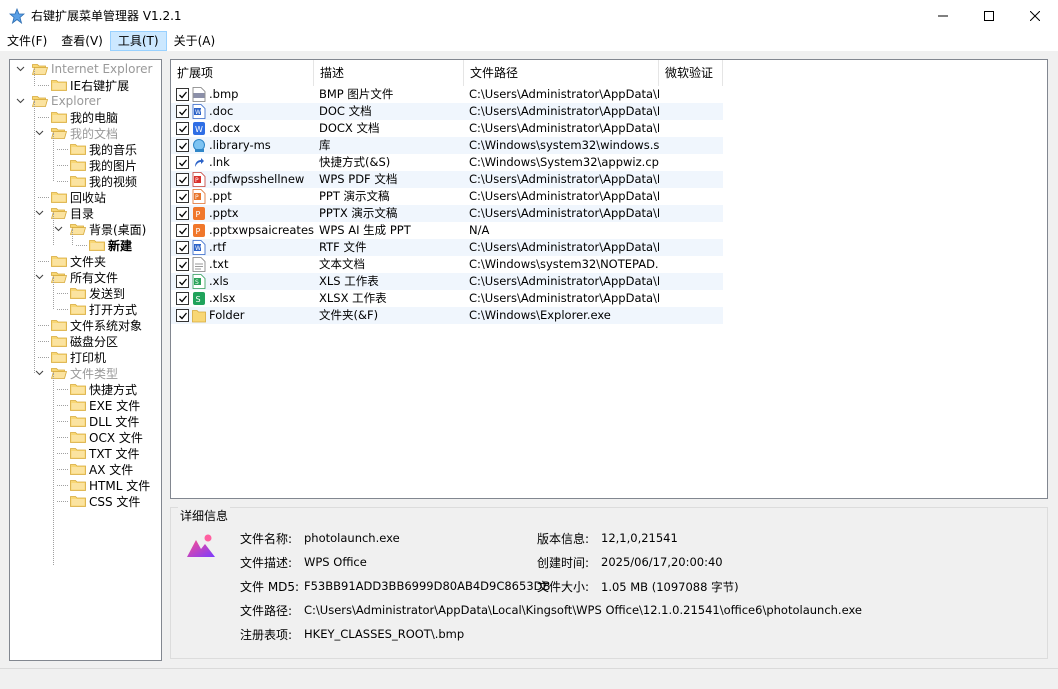 This screenshot has height=689, width=1058. Describe the element at coordinates (97, 309) in the screenshot. I see `tree-node: 打开方式` at that location.